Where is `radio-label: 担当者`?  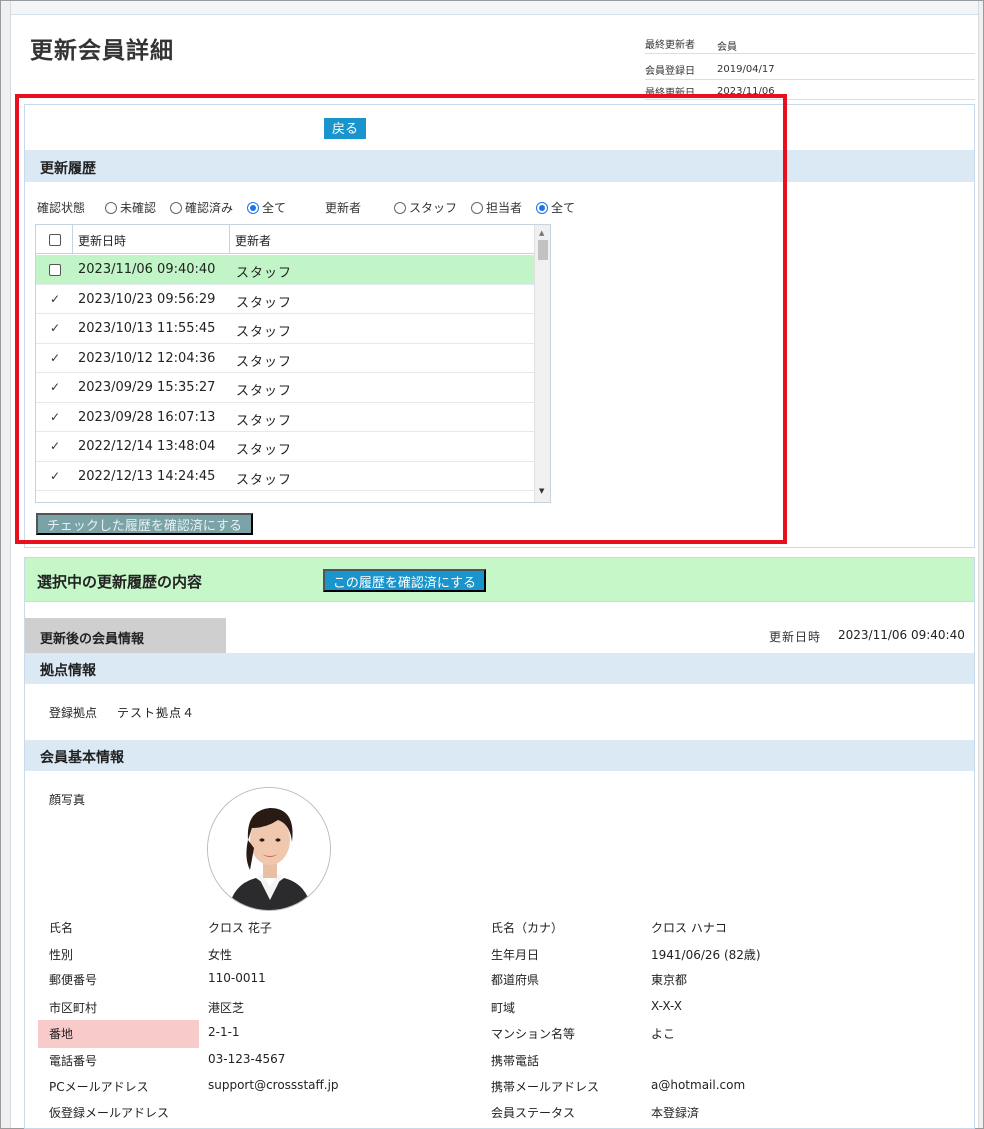
radio-label: 担当者 is located at coordinates (504, 208).